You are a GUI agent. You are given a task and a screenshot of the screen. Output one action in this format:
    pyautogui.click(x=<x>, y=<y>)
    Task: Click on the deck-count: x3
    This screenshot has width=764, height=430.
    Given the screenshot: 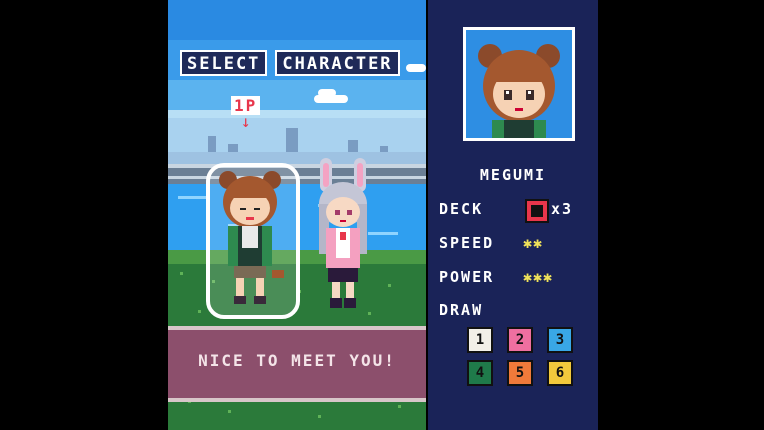 What is the action you would take?
    pyautogui.click(x=562, y=209)
    